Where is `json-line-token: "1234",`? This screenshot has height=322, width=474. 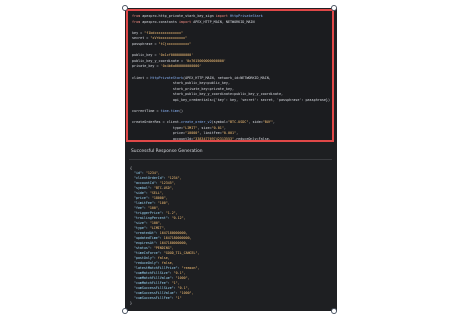 json-line-token: "1234", is located at coordinates (174, 178).